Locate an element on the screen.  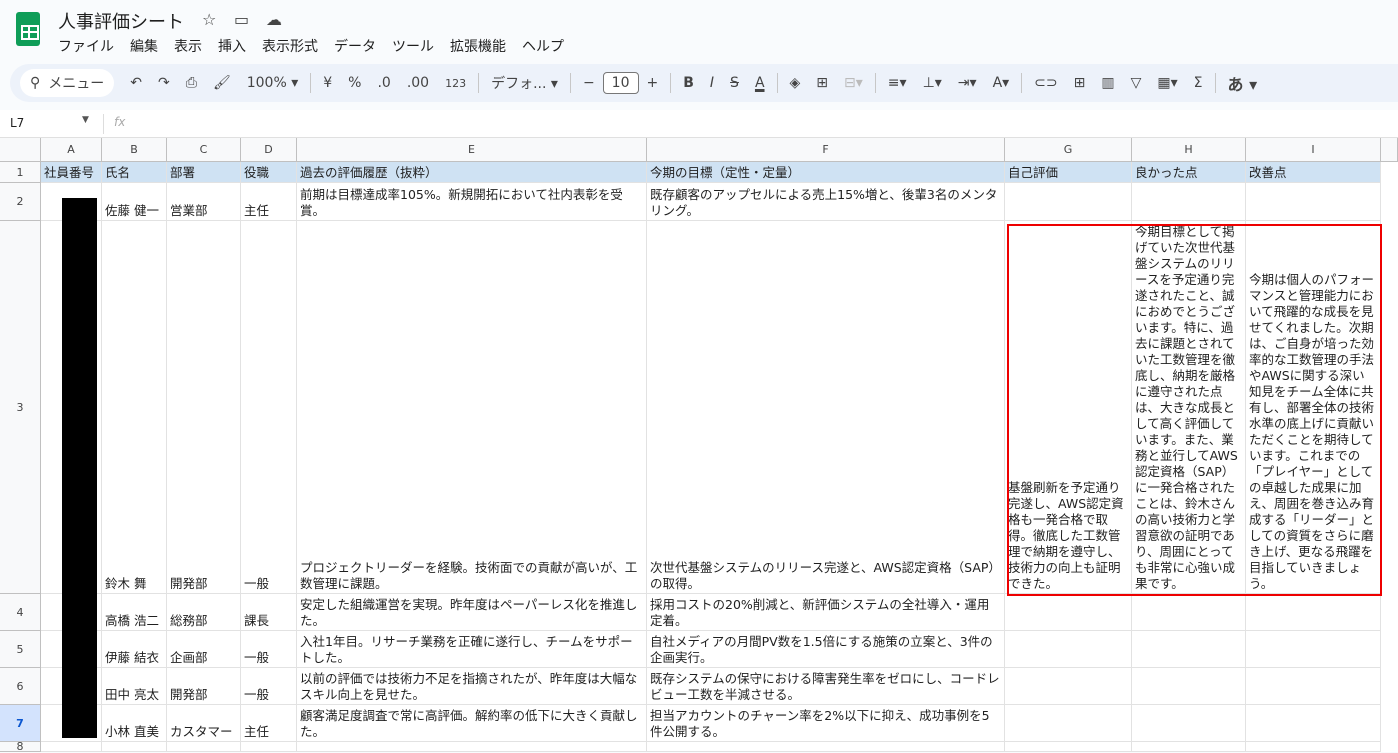
zoom-select: 100% ▾ is located at coordinates (273, 83).